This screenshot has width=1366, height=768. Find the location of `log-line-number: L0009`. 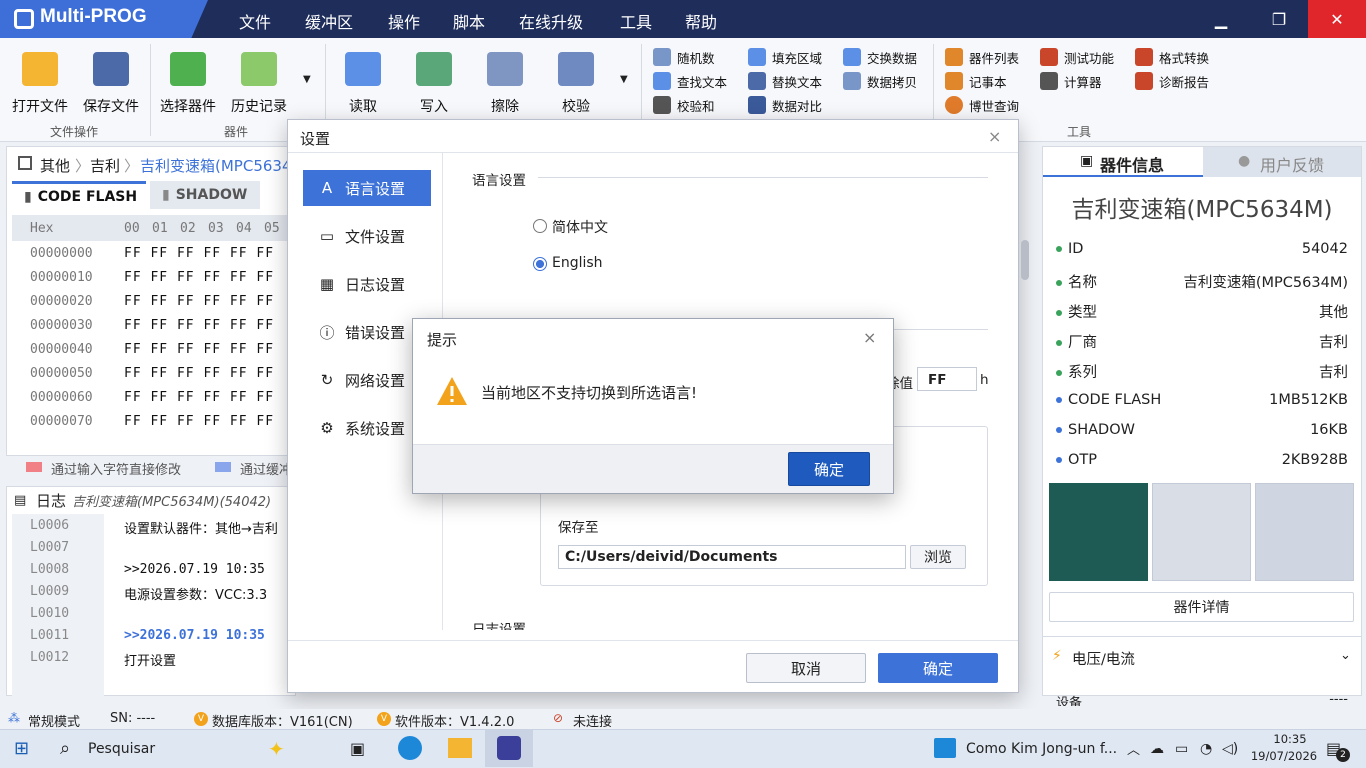

log-line-number: L0009 is located at coordinates (50, 591).